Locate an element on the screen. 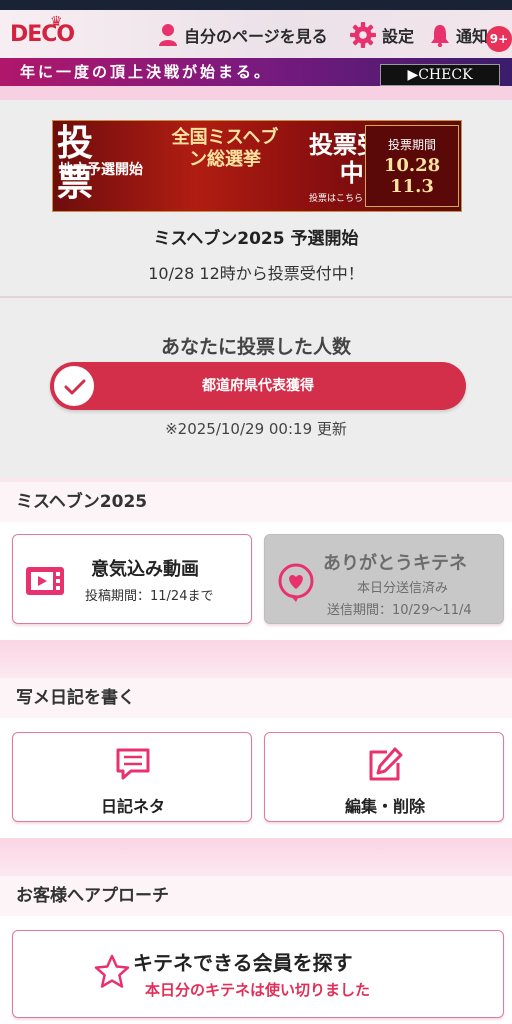 The width and height of the screenshot is (512, 1024). thanks-card-status: 本日分送信済み is located at coordinates (403, 588).